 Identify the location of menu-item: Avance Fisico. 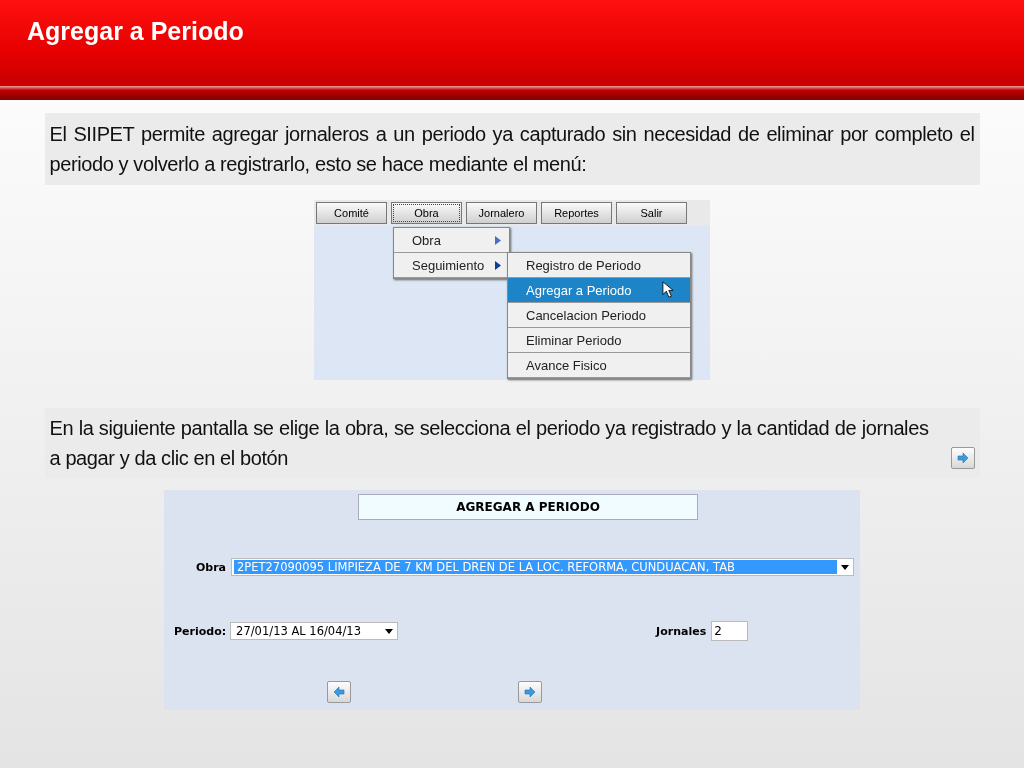
(599, 365).